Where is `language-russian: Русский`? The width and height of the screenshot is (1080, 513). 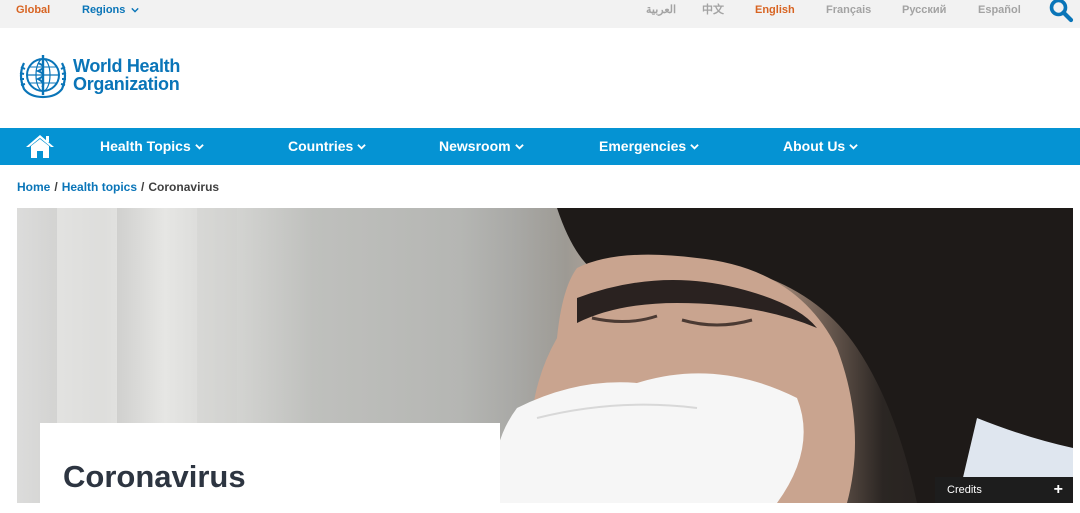 language-russian: Русский is located at coordinates (924, 10).